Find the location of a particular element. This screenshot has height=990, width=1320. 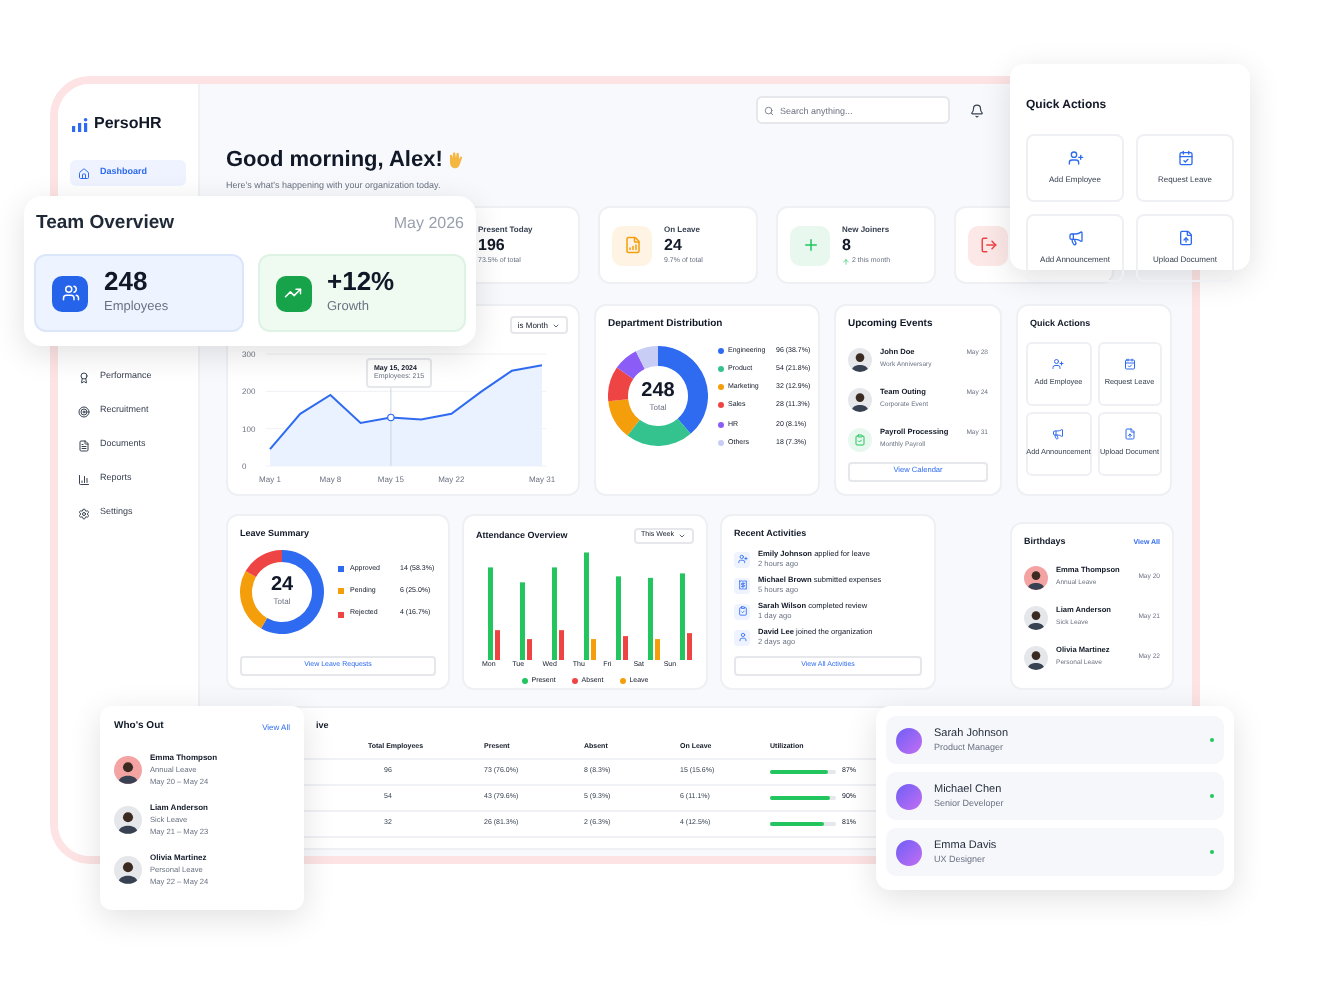

brand-name: PersoHR is located at coordinates (128, 124).